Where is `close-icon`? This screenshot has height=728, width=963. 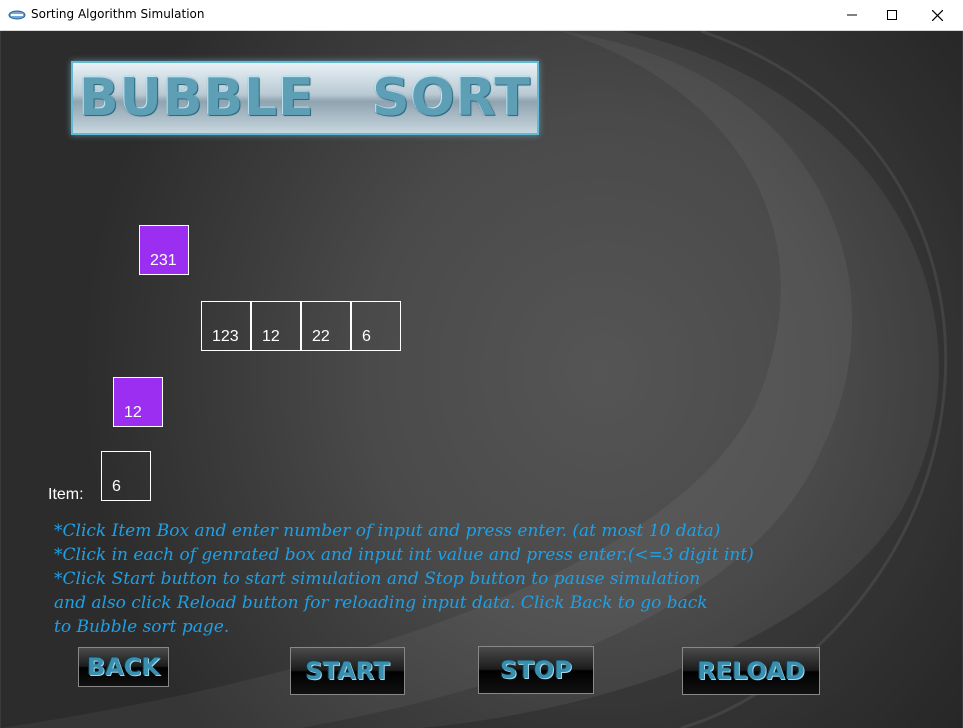 close-icon is located at coordinates (937, 15).